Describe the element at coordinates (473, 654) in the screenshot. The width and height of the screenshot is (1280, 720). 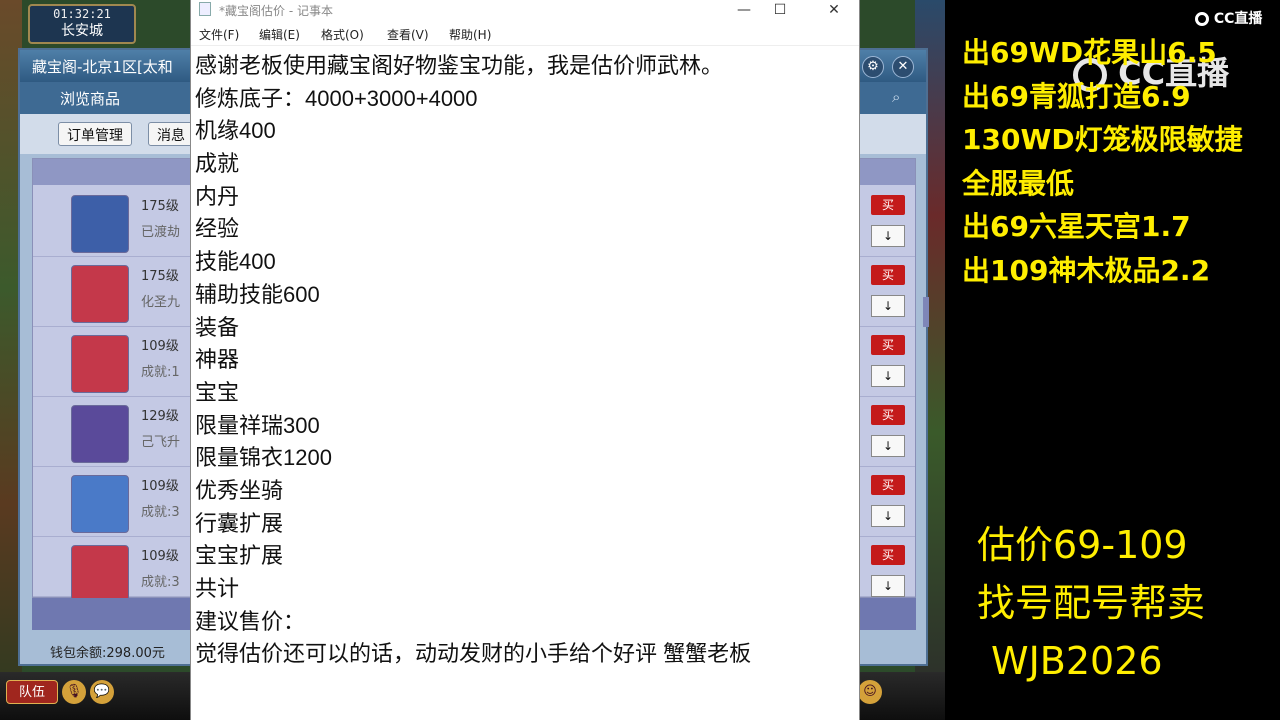
I see `text-line: 觉得估价还可以的话，动动发财的小手给个好评 蟹蟹老板` at that location.